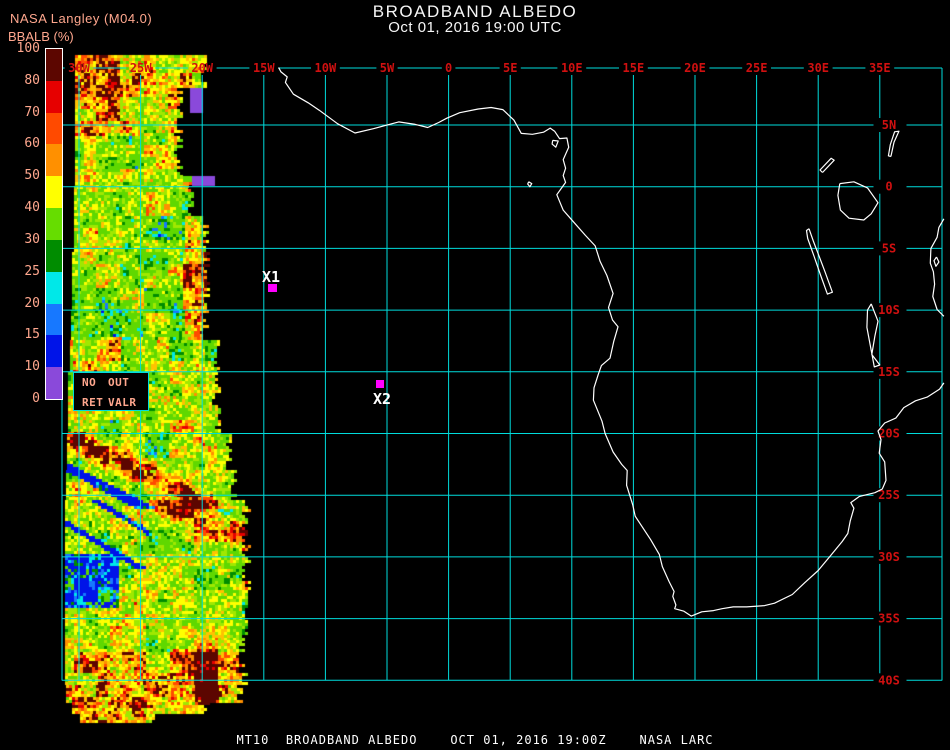  What do you see at coordinates (93, 402) in the screenshot?
I see `legend-ret-label: RET` at bounding box center [93, 402].